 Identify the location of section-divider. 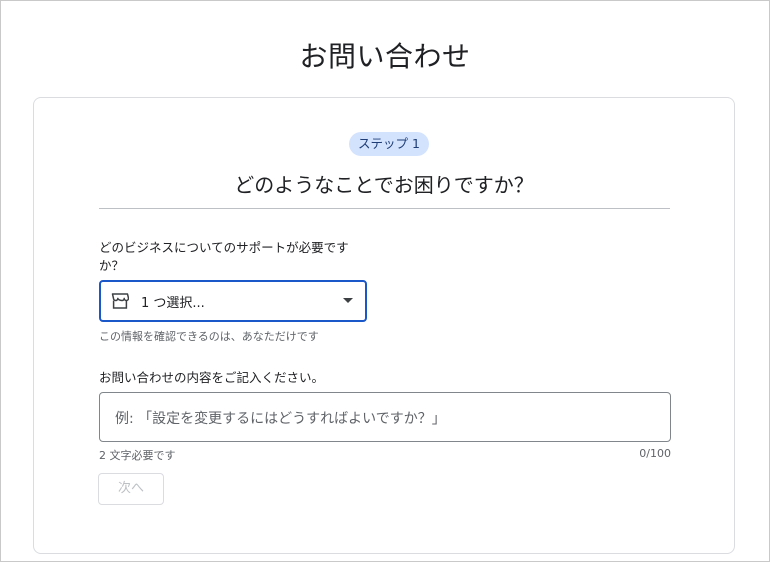
(384, 208).